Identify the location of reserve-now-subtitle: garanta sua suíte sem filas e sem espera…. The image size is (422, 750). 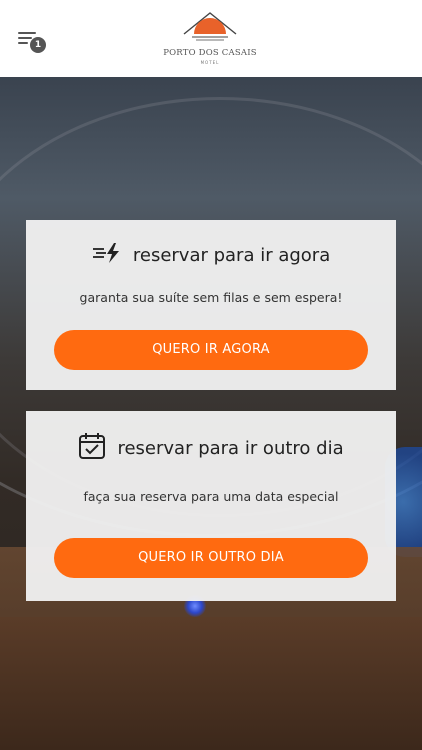
(211, 297).